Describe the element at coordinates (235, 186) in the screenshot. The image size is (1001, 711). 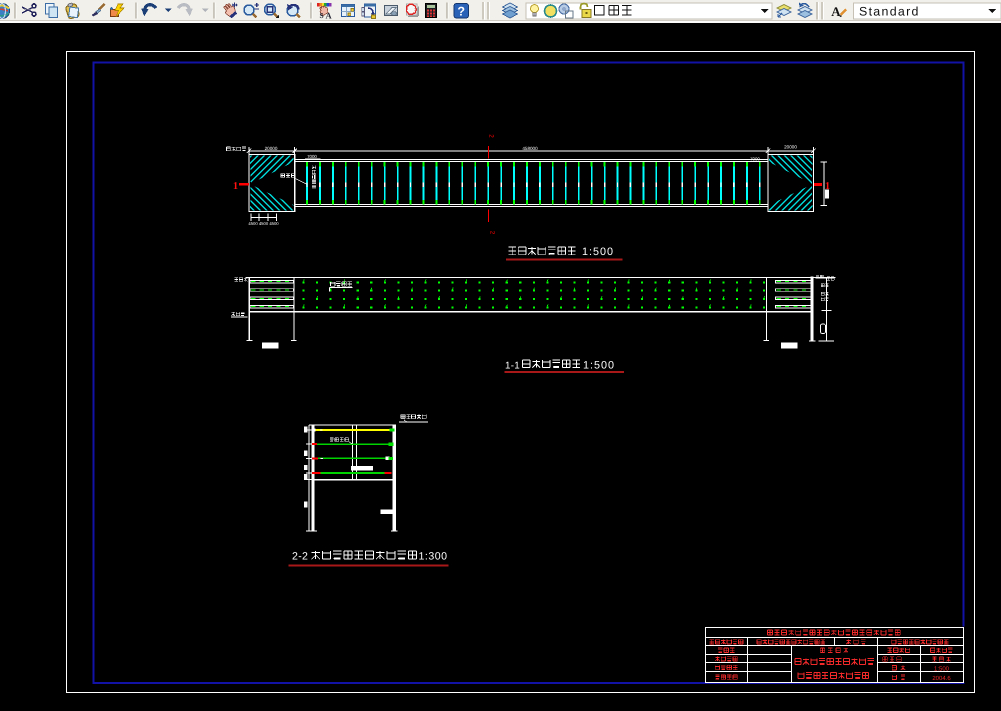
I see `svg-text: 1` at that location.